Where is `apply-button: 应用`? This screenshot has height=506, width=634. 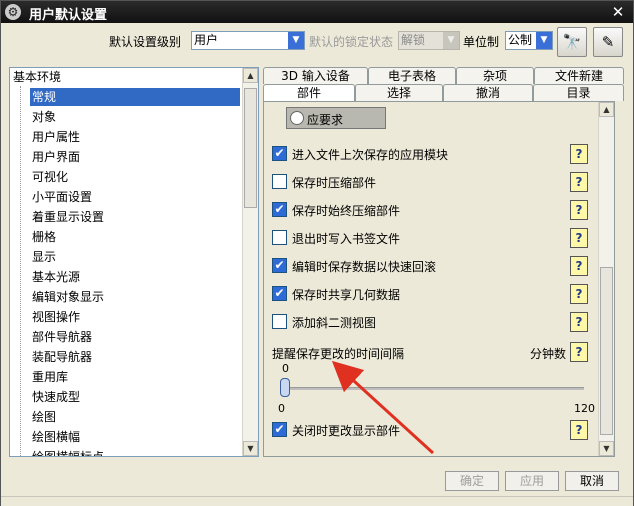 apply-button: 应用 is located at coordinates (532, 481).